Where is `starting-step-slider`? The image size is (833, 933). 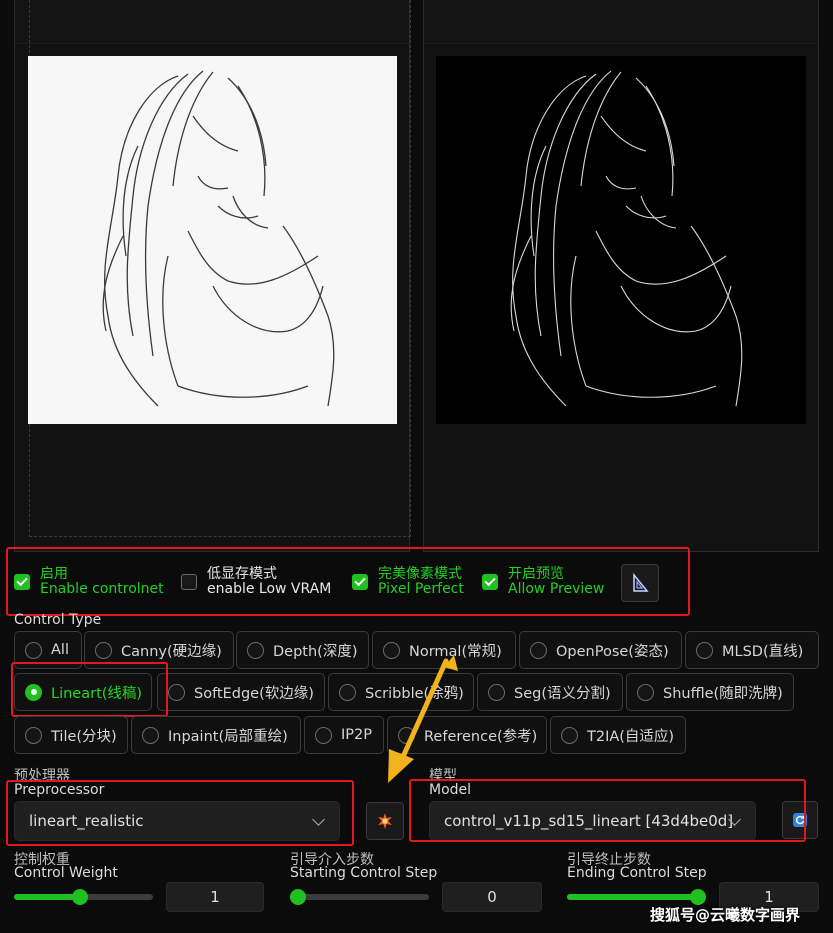
starting-step-slider is located at coordinates (359, 897).